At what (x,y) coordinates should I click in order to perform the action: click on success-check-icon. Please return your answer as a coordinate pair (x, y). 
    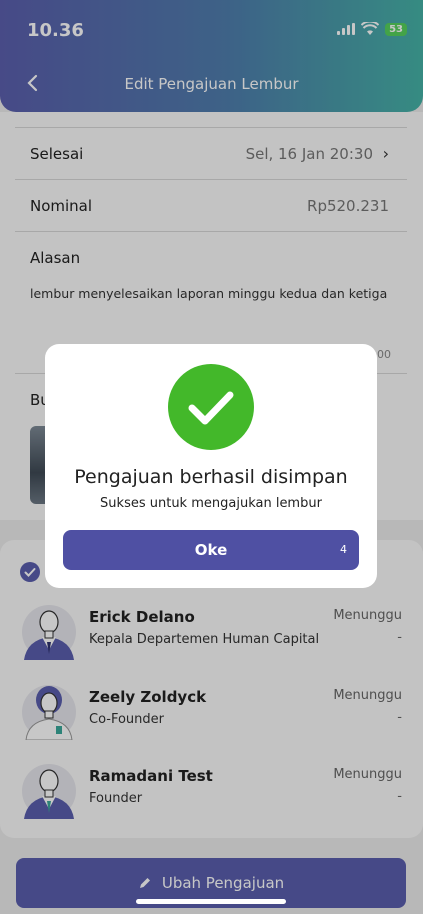
    Looking at the image, I should click on (211, 407).